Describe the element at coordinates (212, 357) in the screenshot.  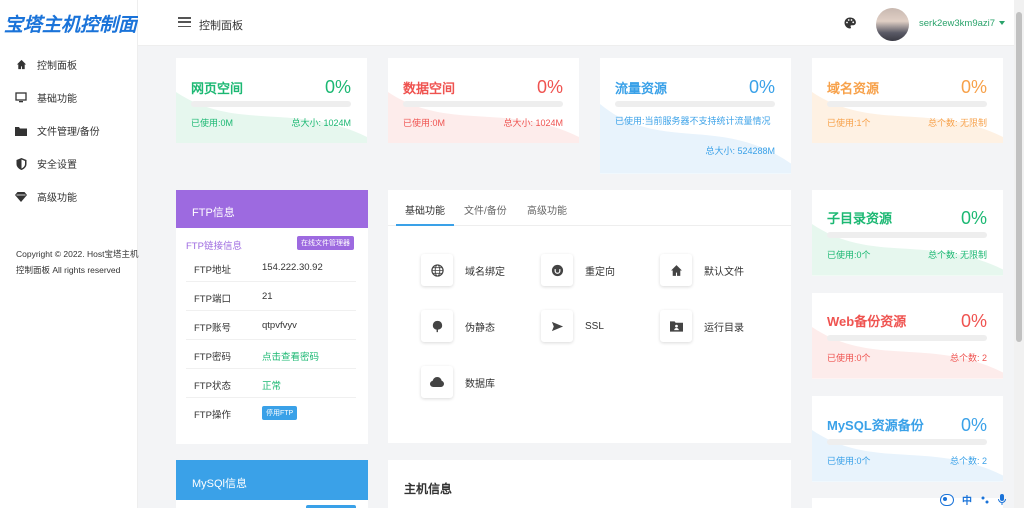
I see `ftp-key: FTP密码` at that location.